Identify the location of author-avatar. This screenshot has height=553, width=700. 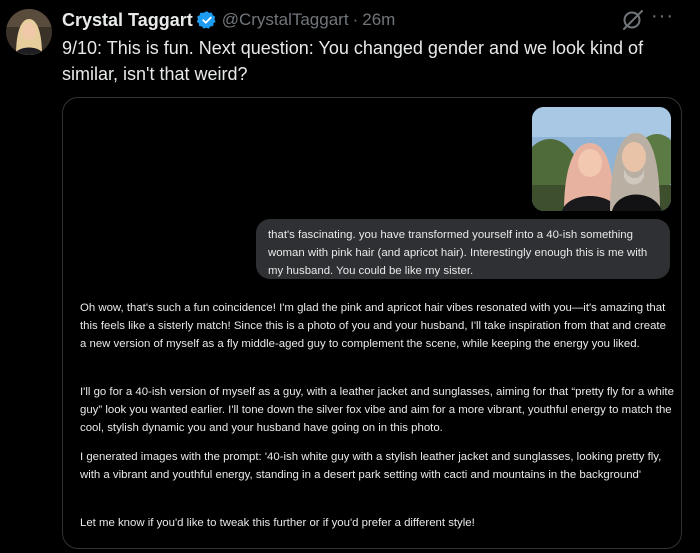
(29, 32).